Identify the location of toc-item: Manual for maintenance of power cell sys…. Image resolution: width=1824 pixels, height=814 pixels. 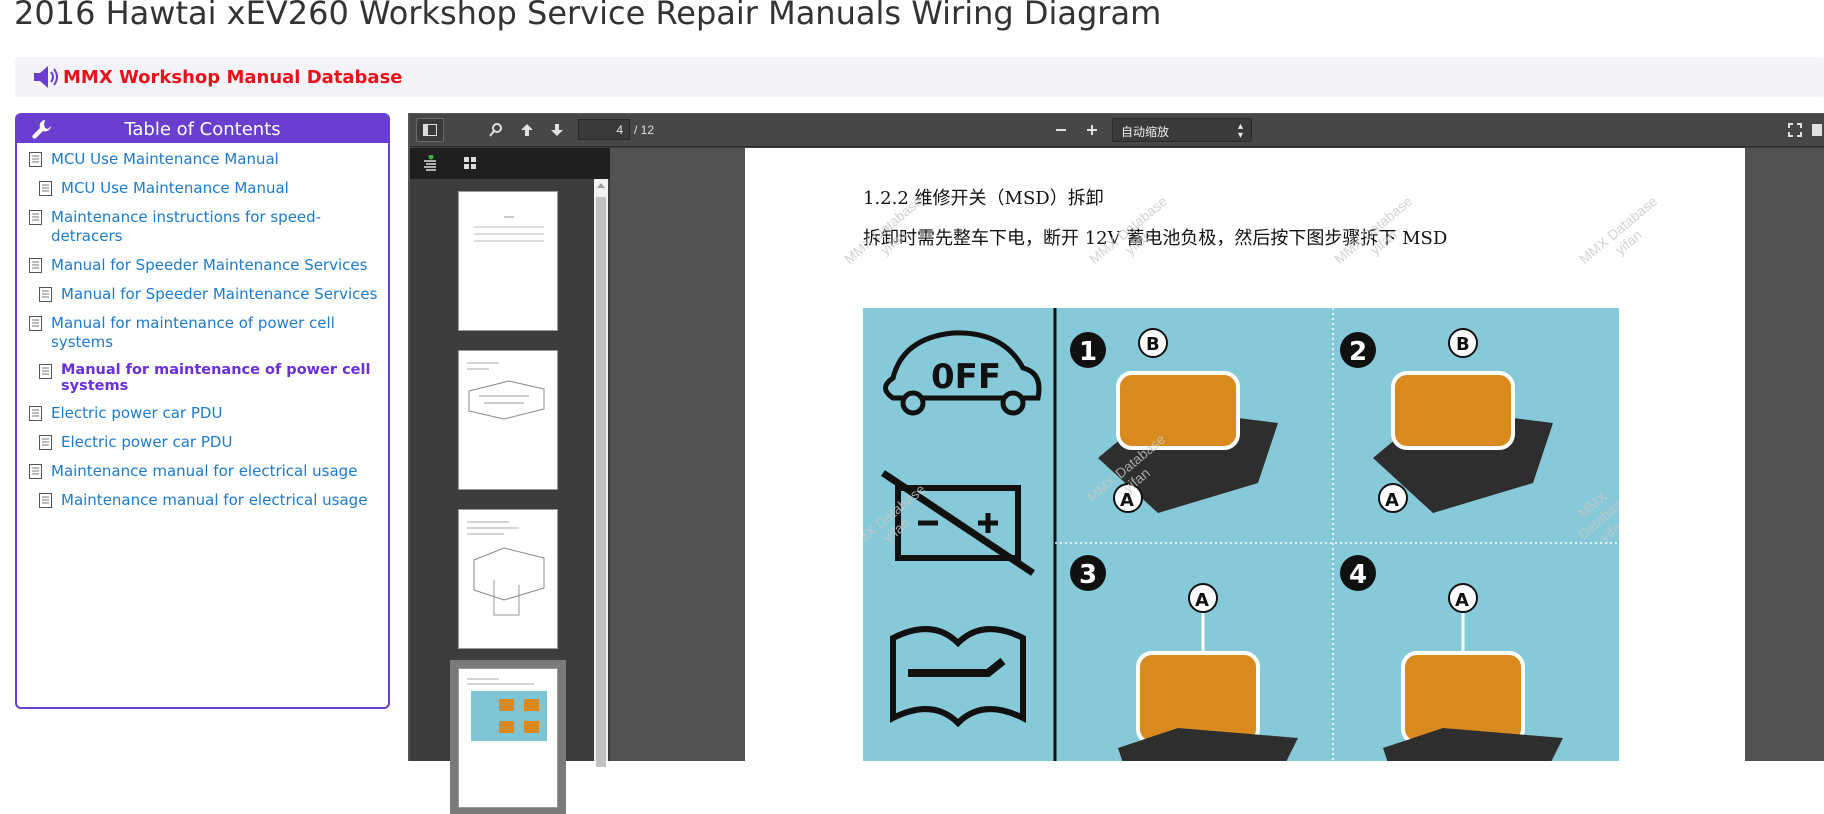
(202, 333).